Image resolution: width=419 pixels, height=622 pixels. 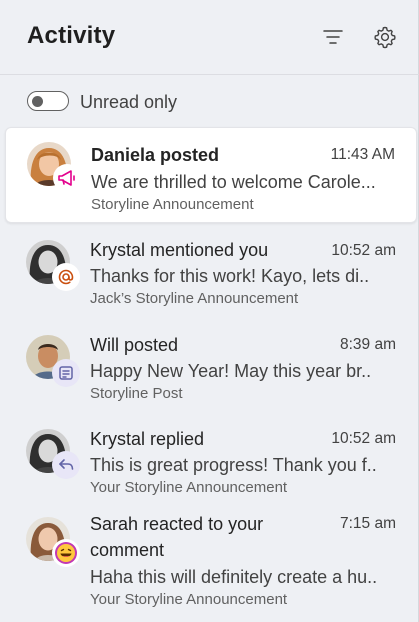 I want to click on activity-title: Krystal replied, so click(x=147, y=439).